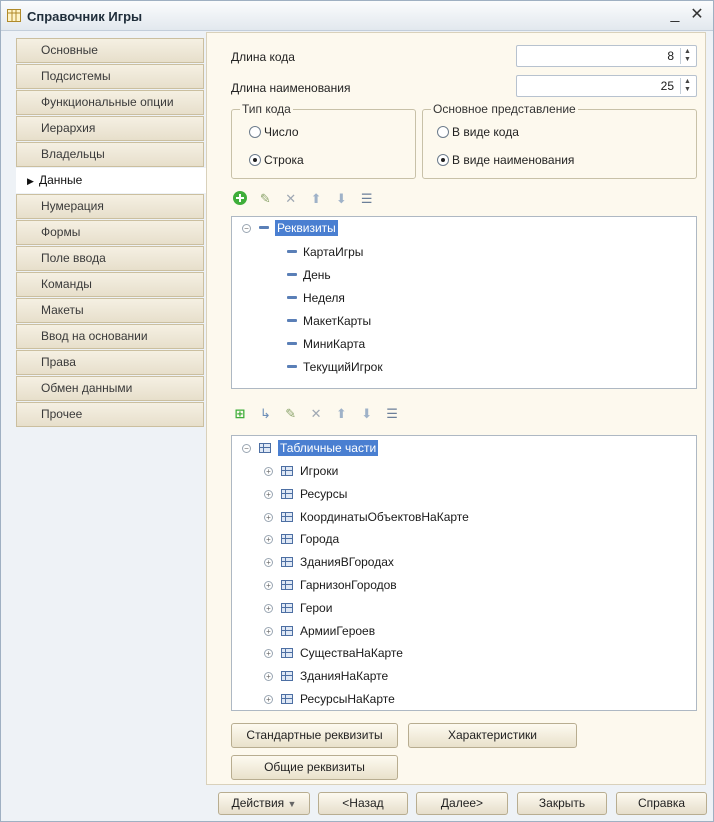 The width and height of the screenshot is (714, 822). I want to click on tab-item: Формы, so click(110, 232).